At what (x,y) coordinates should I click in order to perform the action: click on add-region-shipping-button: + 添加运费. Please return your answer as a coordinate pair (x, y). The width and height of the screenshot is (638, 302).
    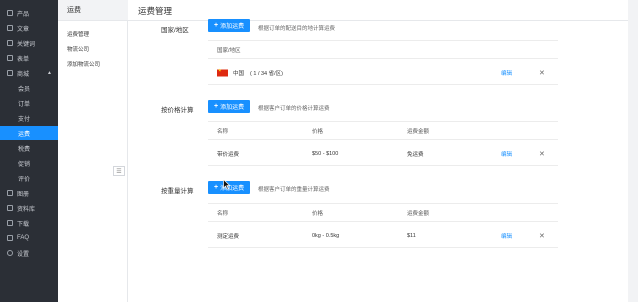
    Looking at the image, I should click on (229, 25).